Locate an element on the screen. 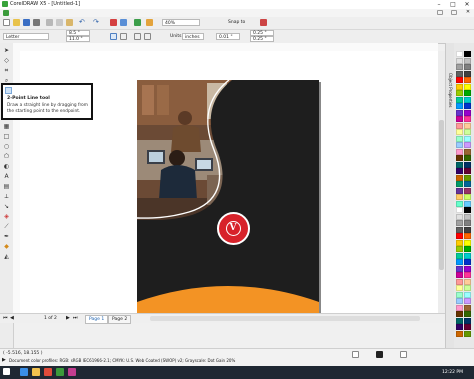 Image resolution: width=474 pixels, height=379 pixels. next-page-icon: ▶ is located at coordinates (69, 318).